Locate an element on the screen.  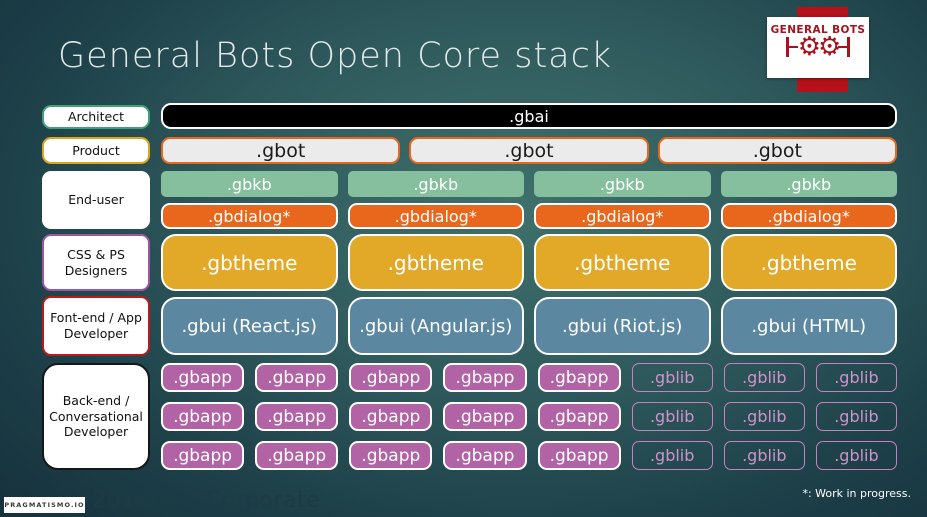
row-gbai: .gbai is located at coordinates (529, 116).